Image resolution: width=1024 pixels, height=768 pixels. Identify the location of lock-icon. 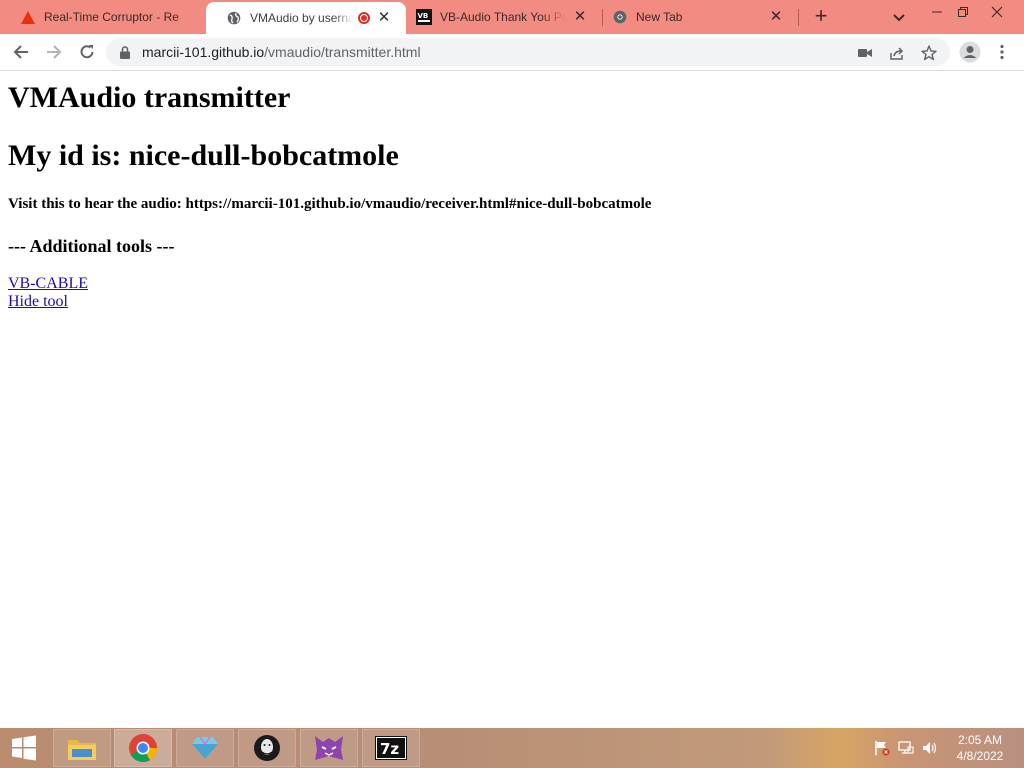
(125, 52).